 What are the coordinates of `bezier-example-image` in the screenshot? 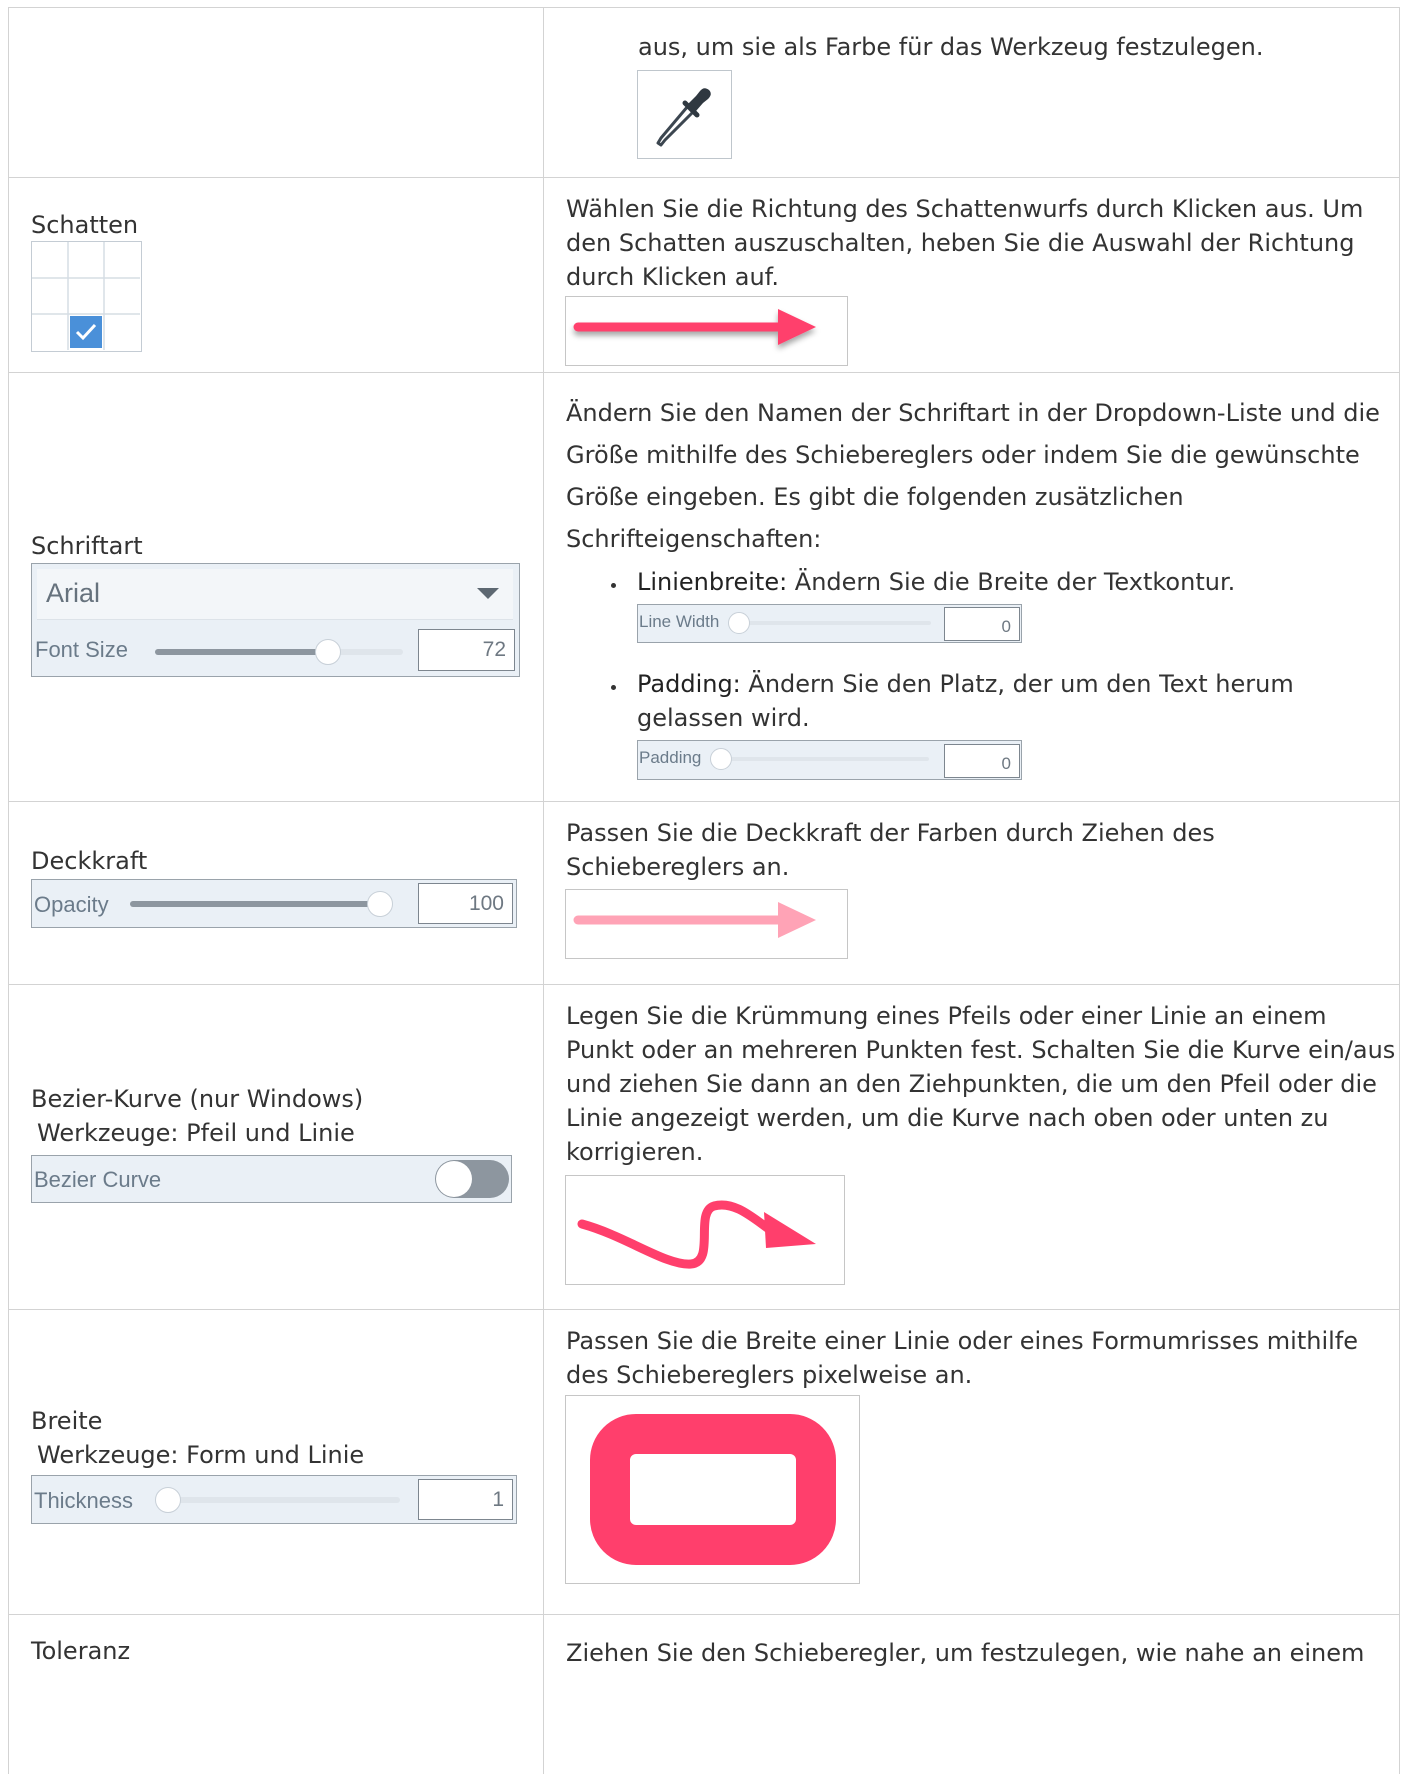 It's located at (705, 1230).